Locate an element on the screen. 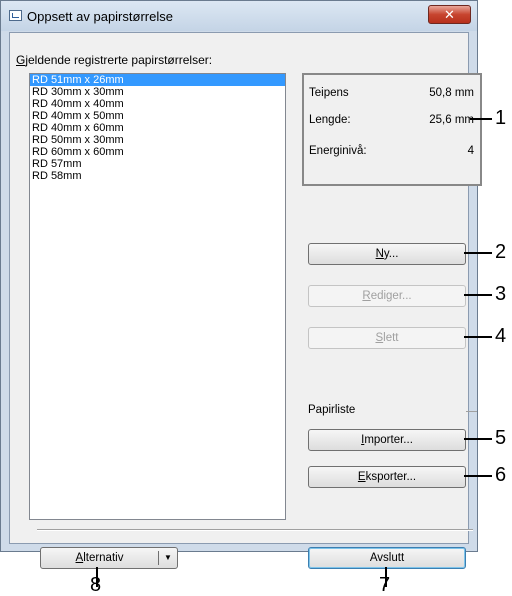 The height and width of the screenshot is (596, 512). callout-number-2: 2 is located at coordinates (501, 252).